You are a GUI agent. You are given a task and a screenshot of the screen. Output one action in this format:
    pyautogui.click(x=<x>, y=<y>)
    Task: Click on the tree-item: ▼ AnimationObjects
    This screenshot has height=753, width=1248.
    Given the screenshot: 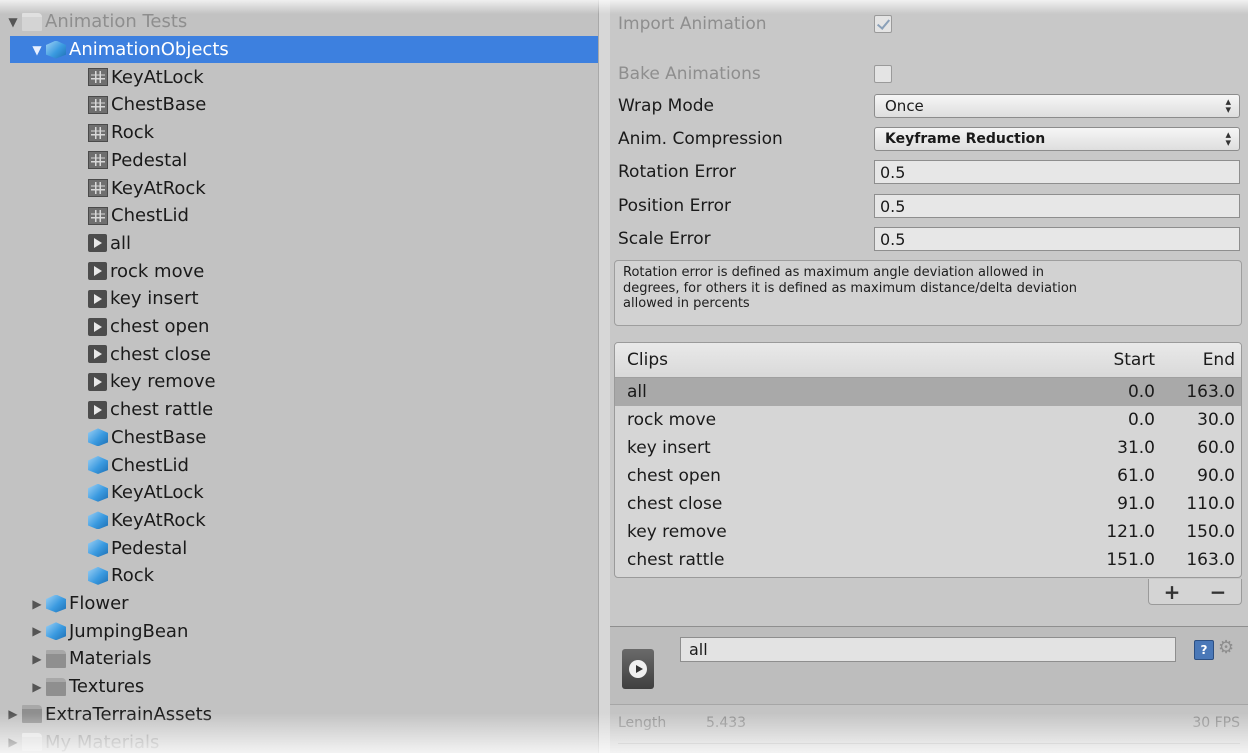 What is the action you would take?
    pyautogui.click(x=304, y=49)
    